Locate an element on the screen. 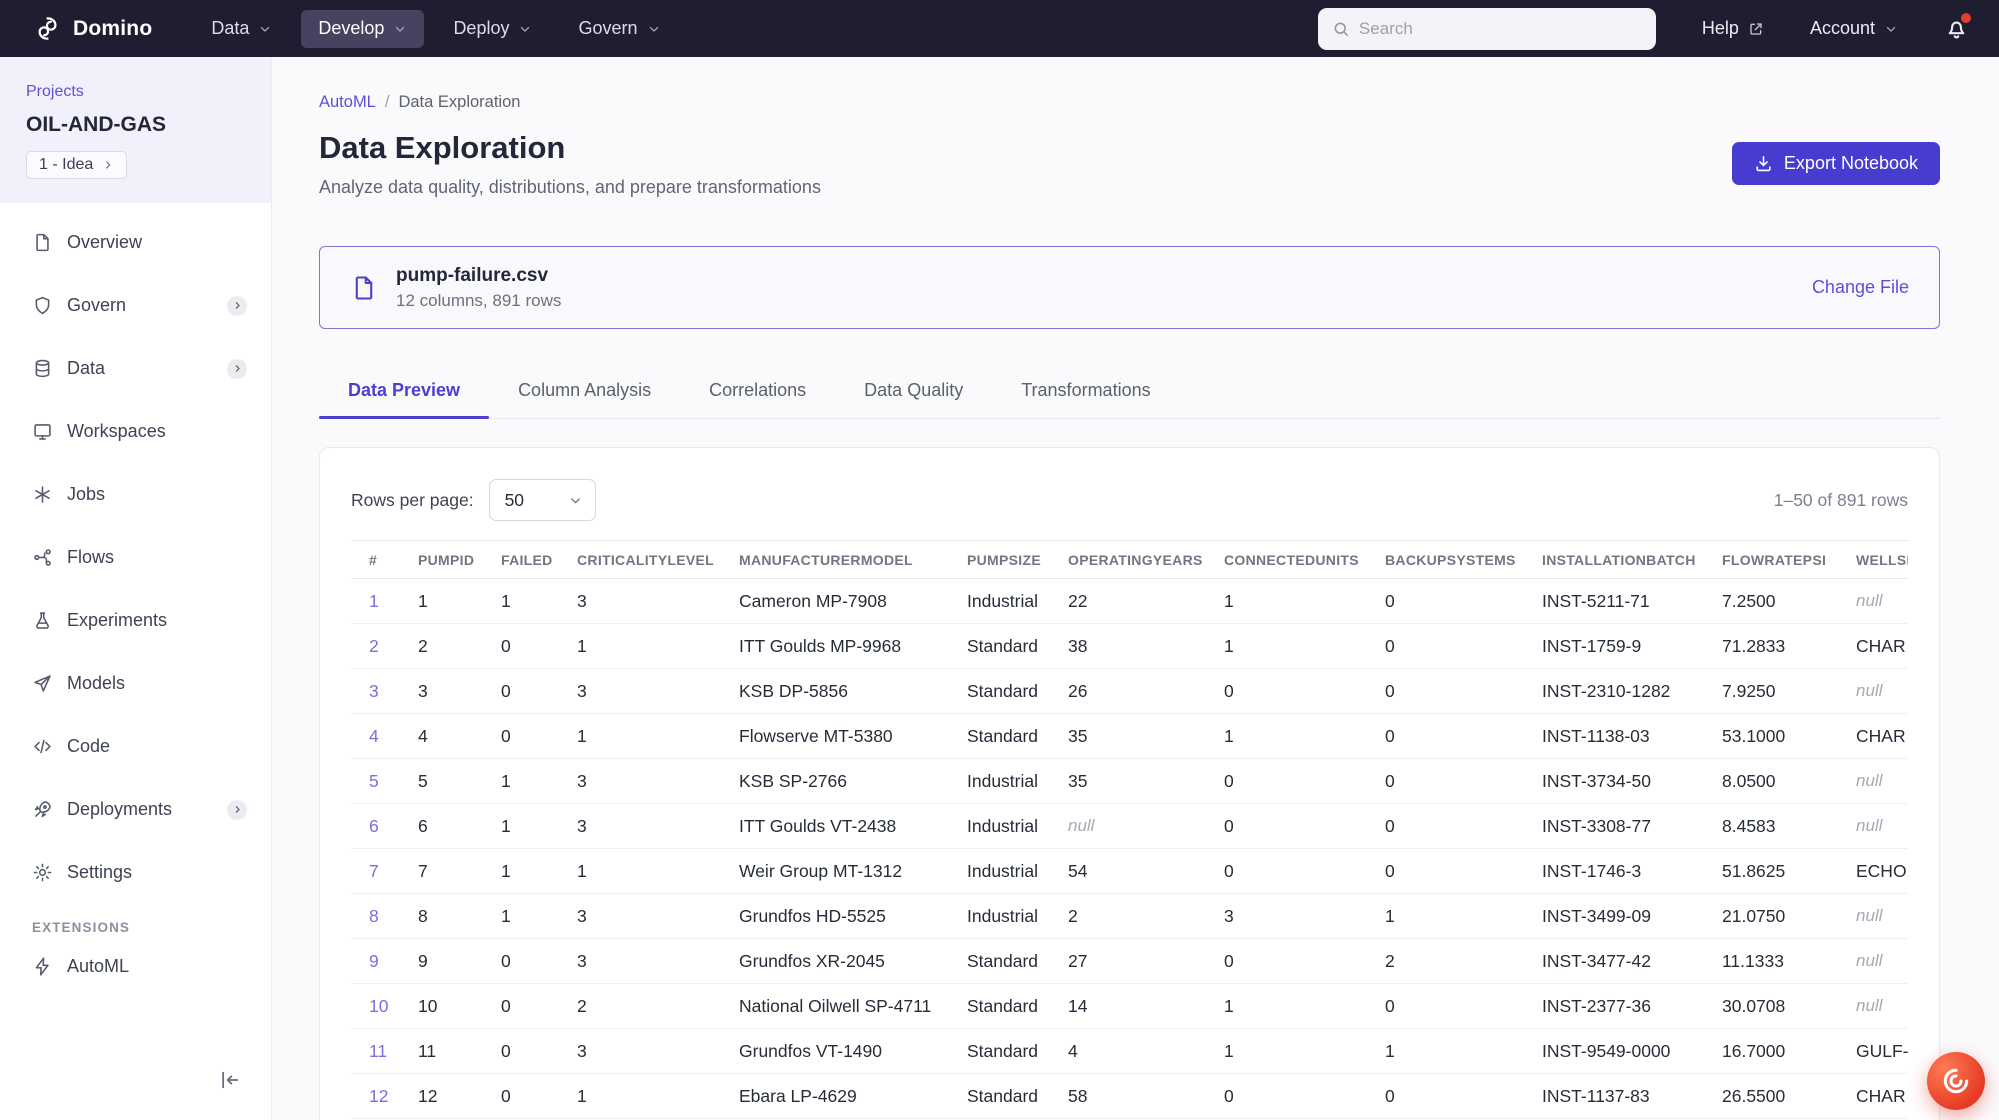  table-cell: 71.2833 is located at coordinates (1772, 646).